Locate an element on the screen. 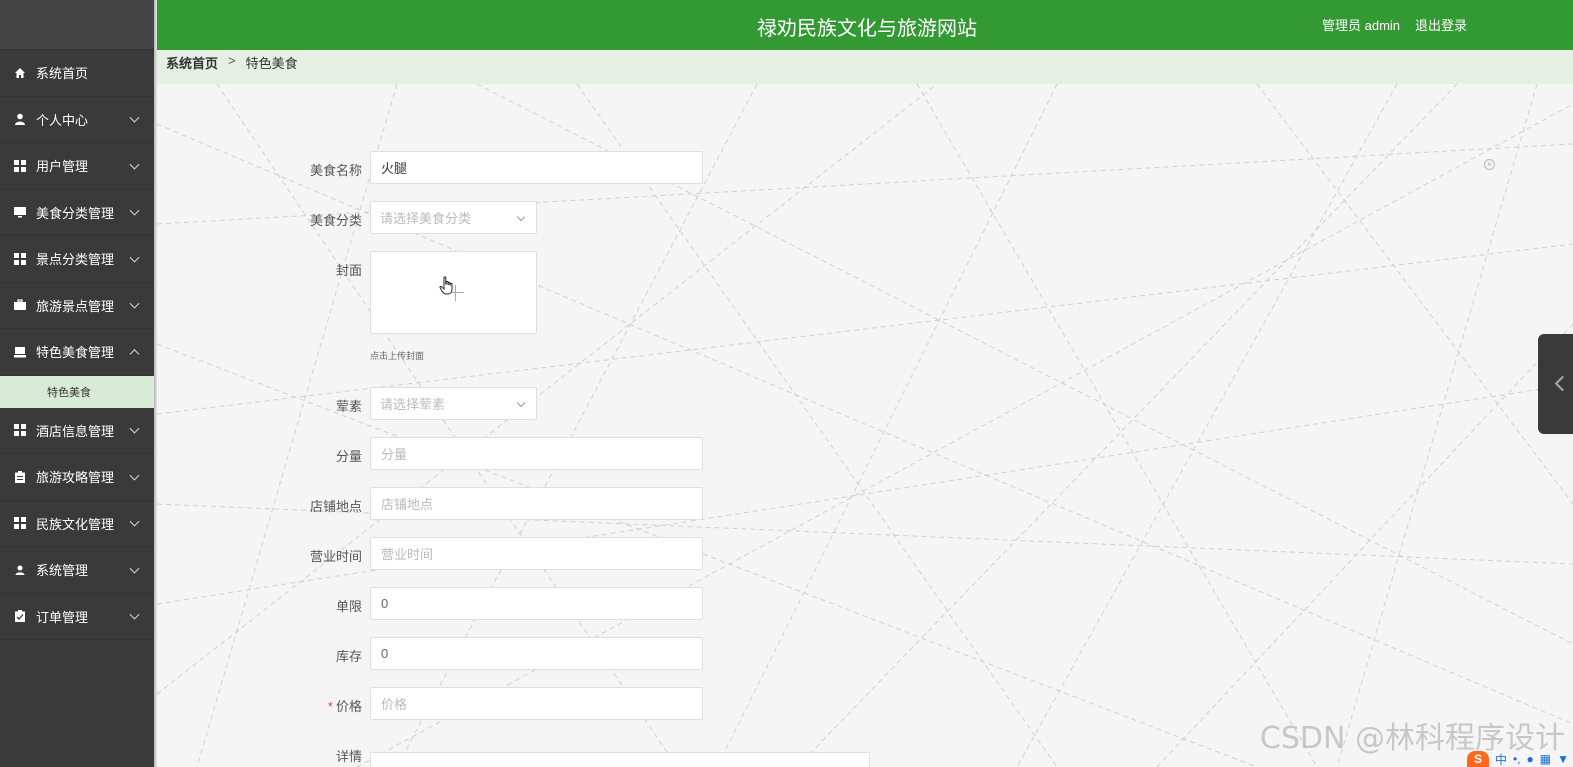 The width and height of the screenshot is (1573, 767). shirt-icon: ▼ is located at coordinates (1563, 759).